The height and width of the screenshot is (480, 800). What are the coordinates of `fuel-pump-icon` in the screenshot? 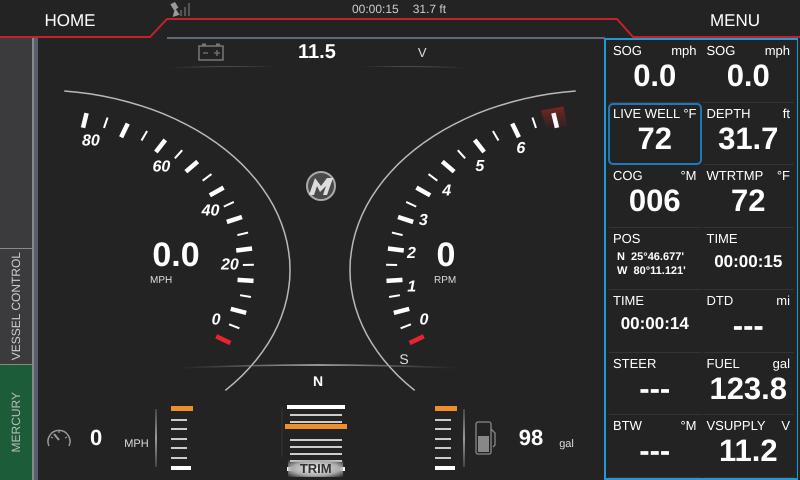 It's located at (485, 438).